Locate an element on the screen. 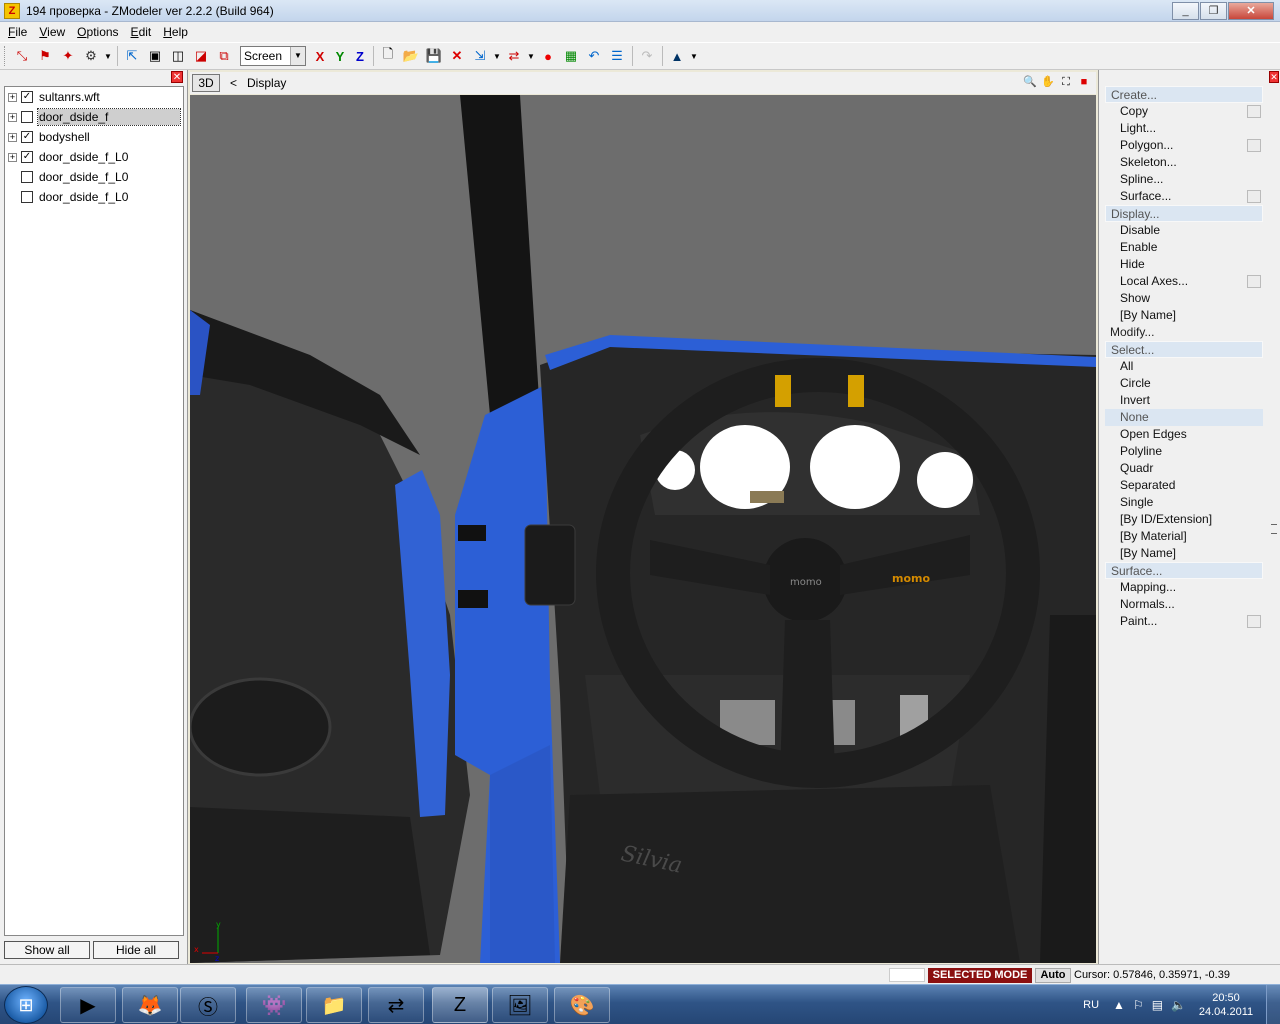 Image resolution: width=1280 pixels, height=1024 pixels. axis-z-toggle: Z is located at coordinates (360, 56).